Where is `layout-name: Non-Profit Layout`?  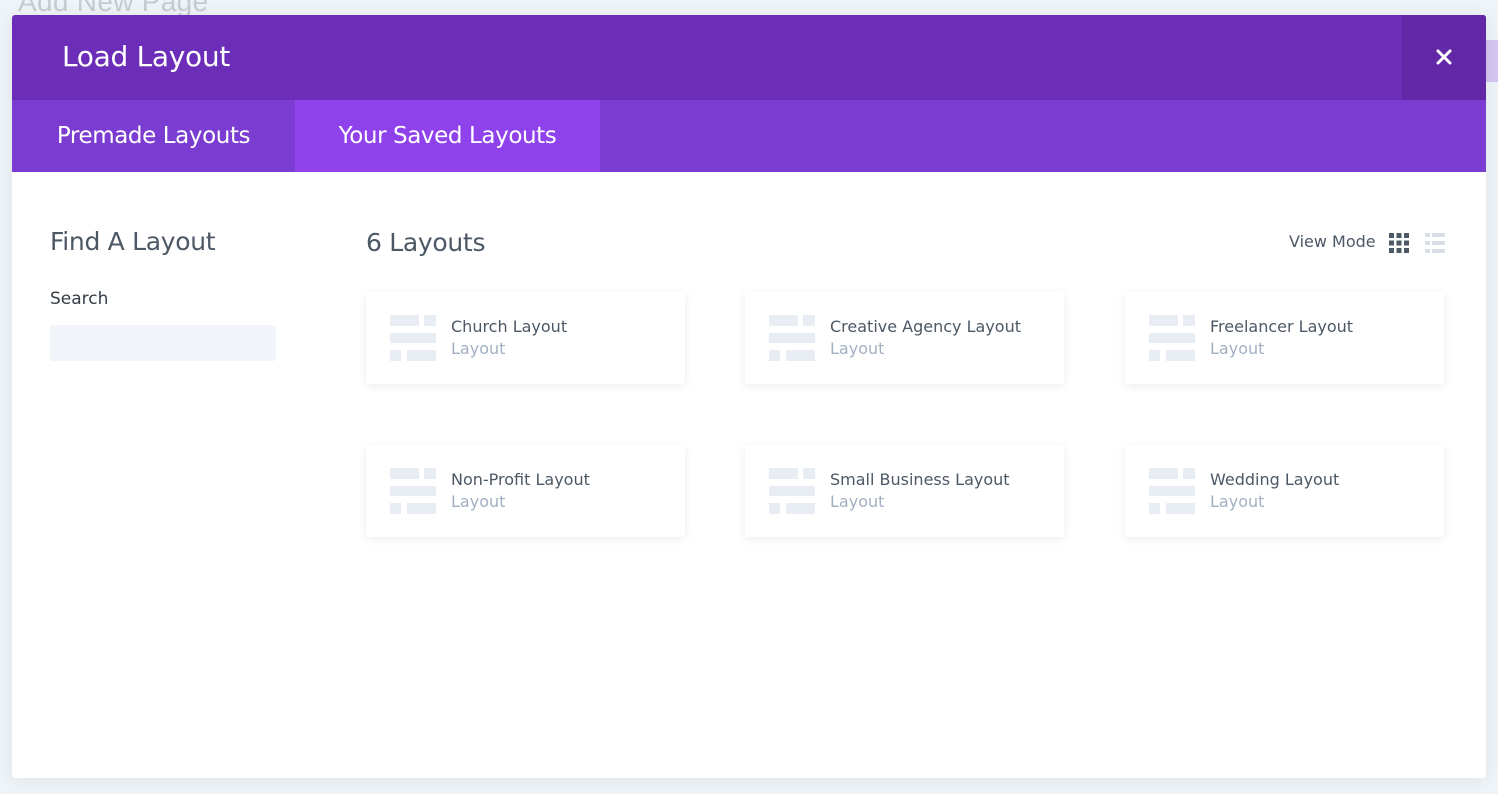 layout-name: Non-Profit Layout is located at coordinates (520, 479).